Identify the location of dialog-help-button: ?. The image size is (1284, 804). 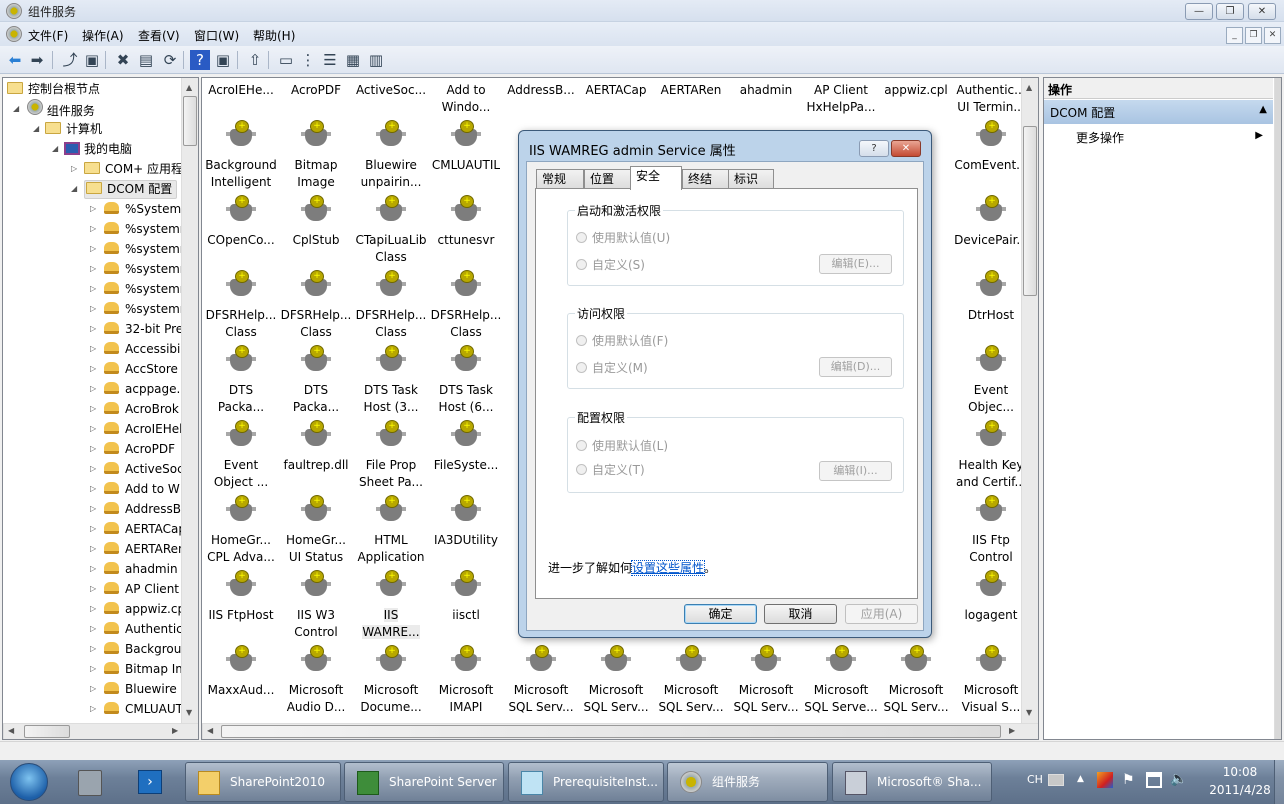
(874, 148).